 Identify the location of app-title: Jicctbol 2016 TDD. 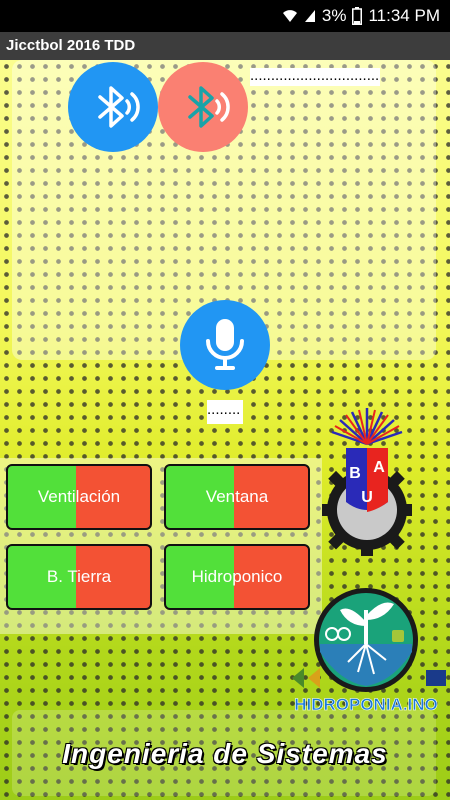
(71, 45).